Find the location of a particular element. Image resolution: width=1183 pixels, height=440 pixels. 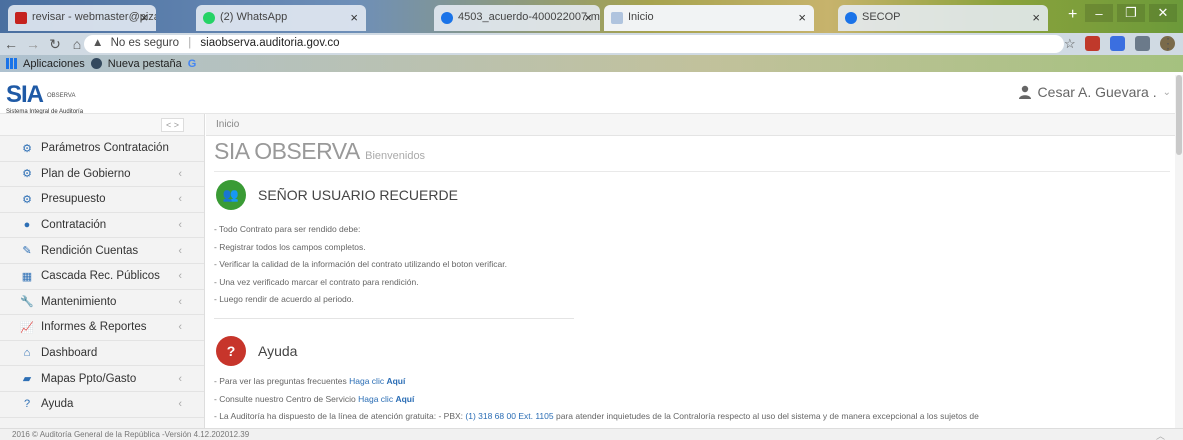

faq-link: Haga clic Aquí is located at coordinates (377, 381).